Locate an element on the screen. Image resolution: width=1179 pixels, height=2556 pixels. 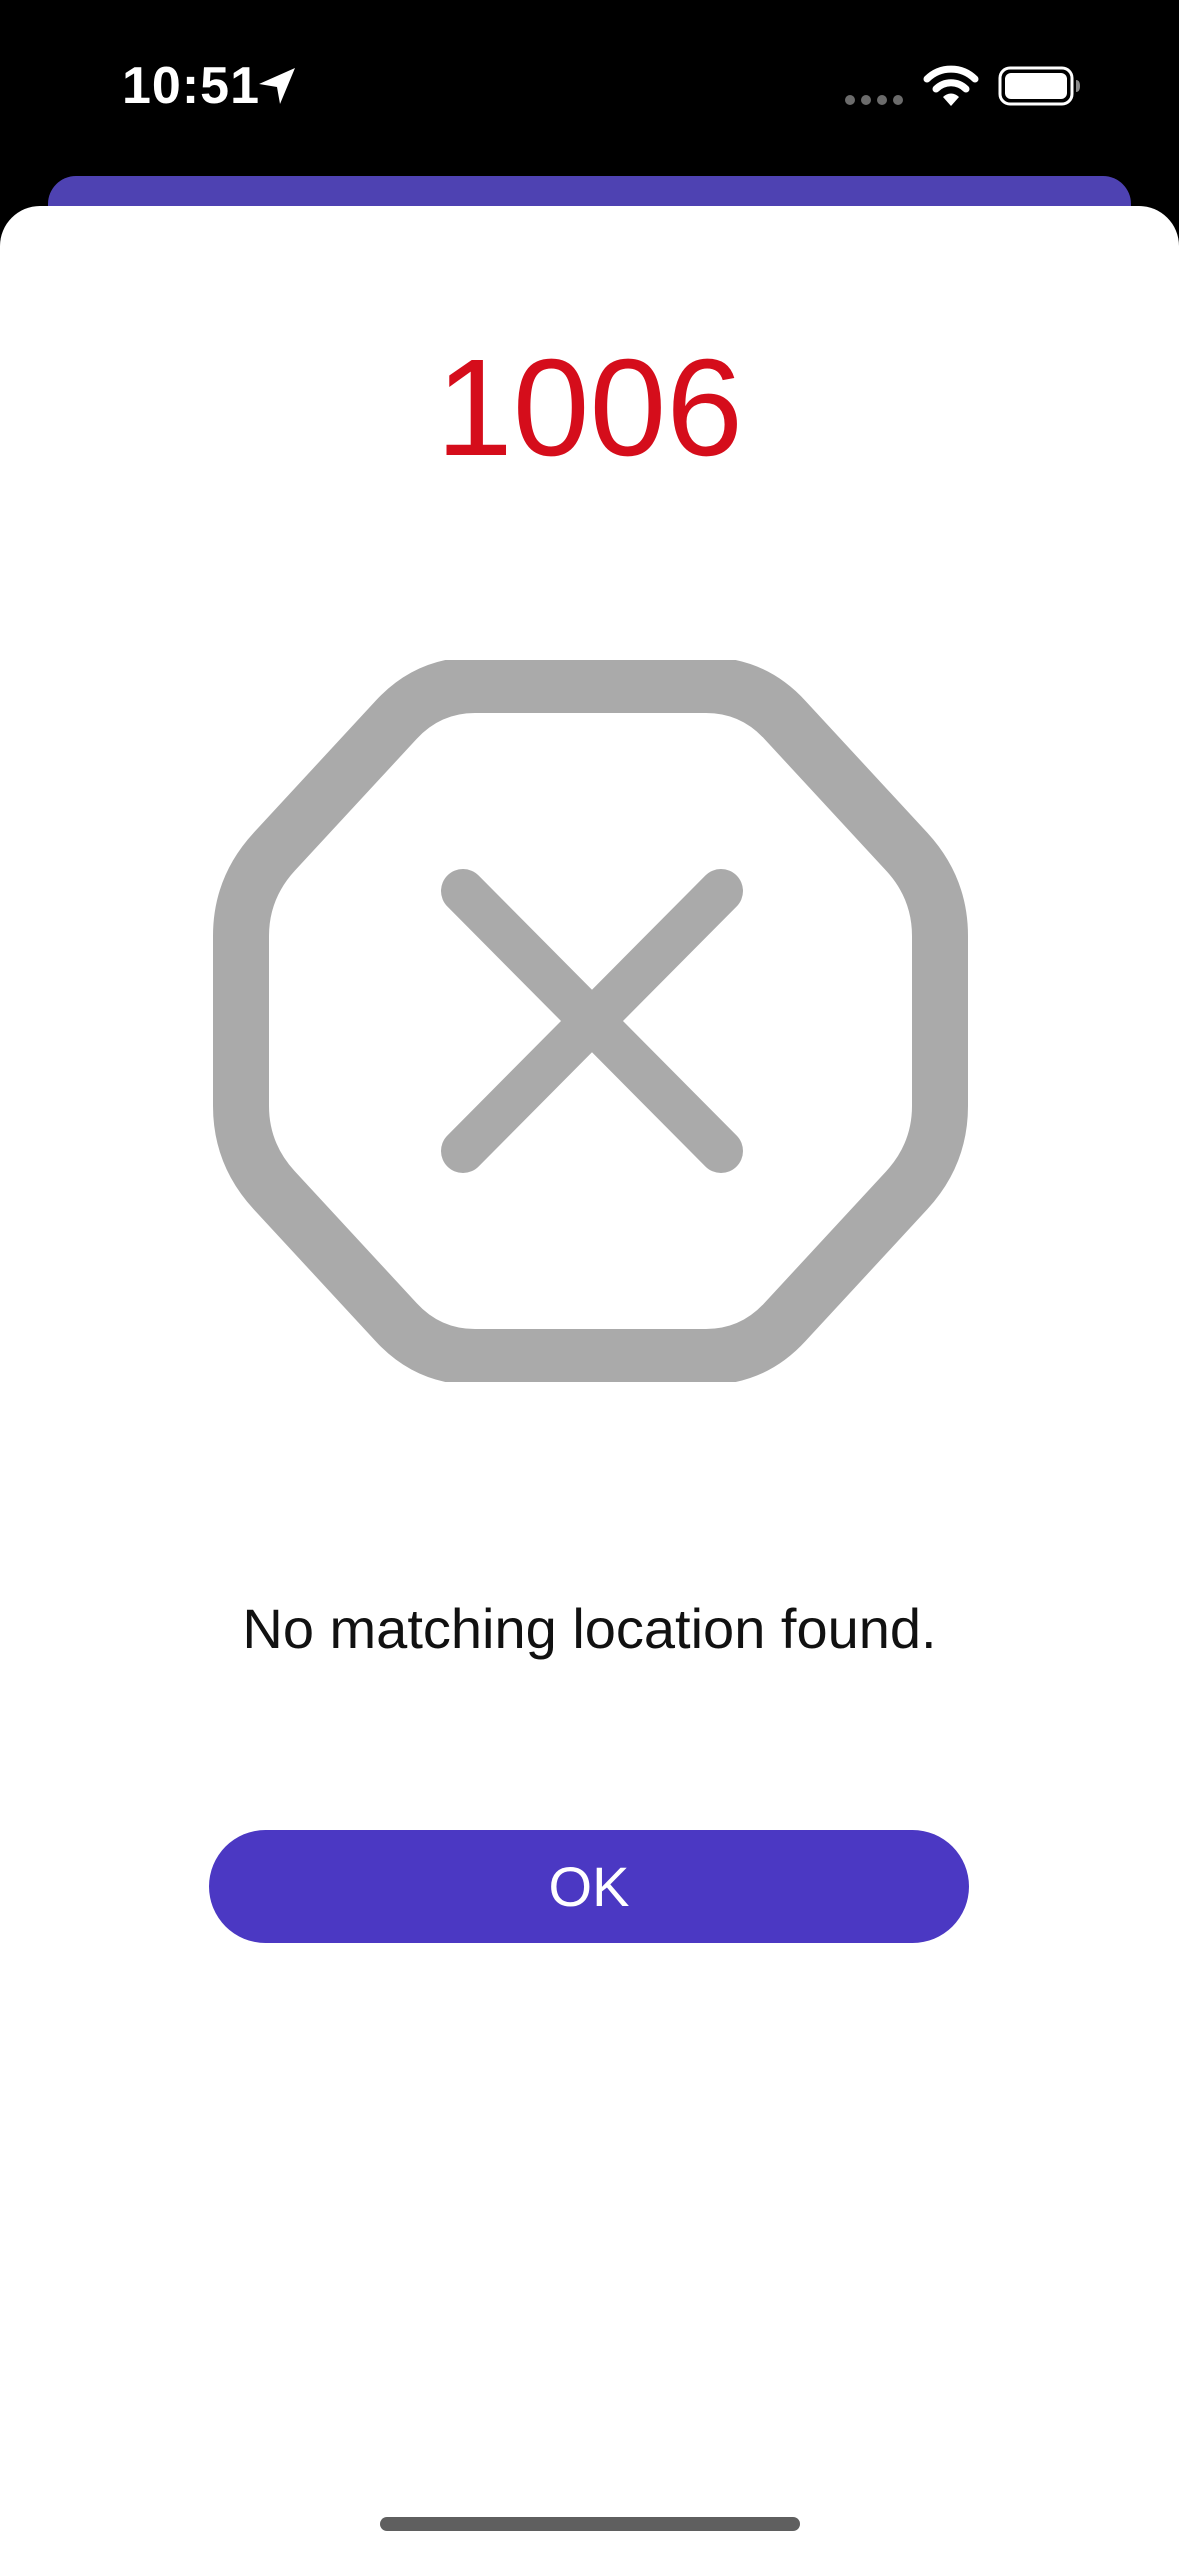
status-time: 10:51 is located at coordinates (191, 86).